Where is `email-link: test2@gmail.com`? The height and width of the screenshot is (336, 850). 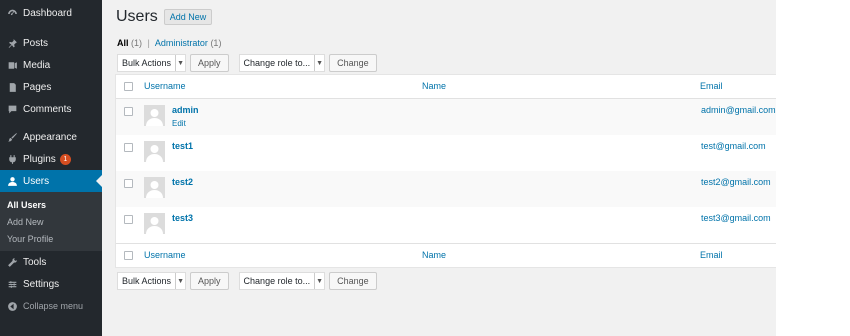 email-link: test2@gmail.com is located at coordinates (736, 182).